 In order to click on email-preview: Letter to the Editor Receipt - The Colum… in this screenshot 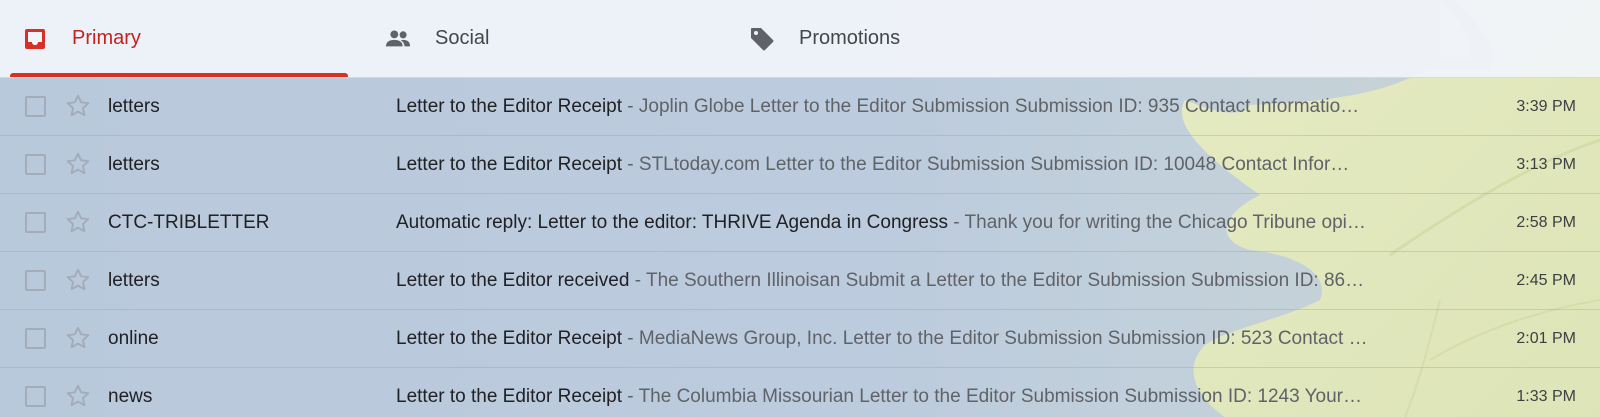, I will do `click(918, 392)`.